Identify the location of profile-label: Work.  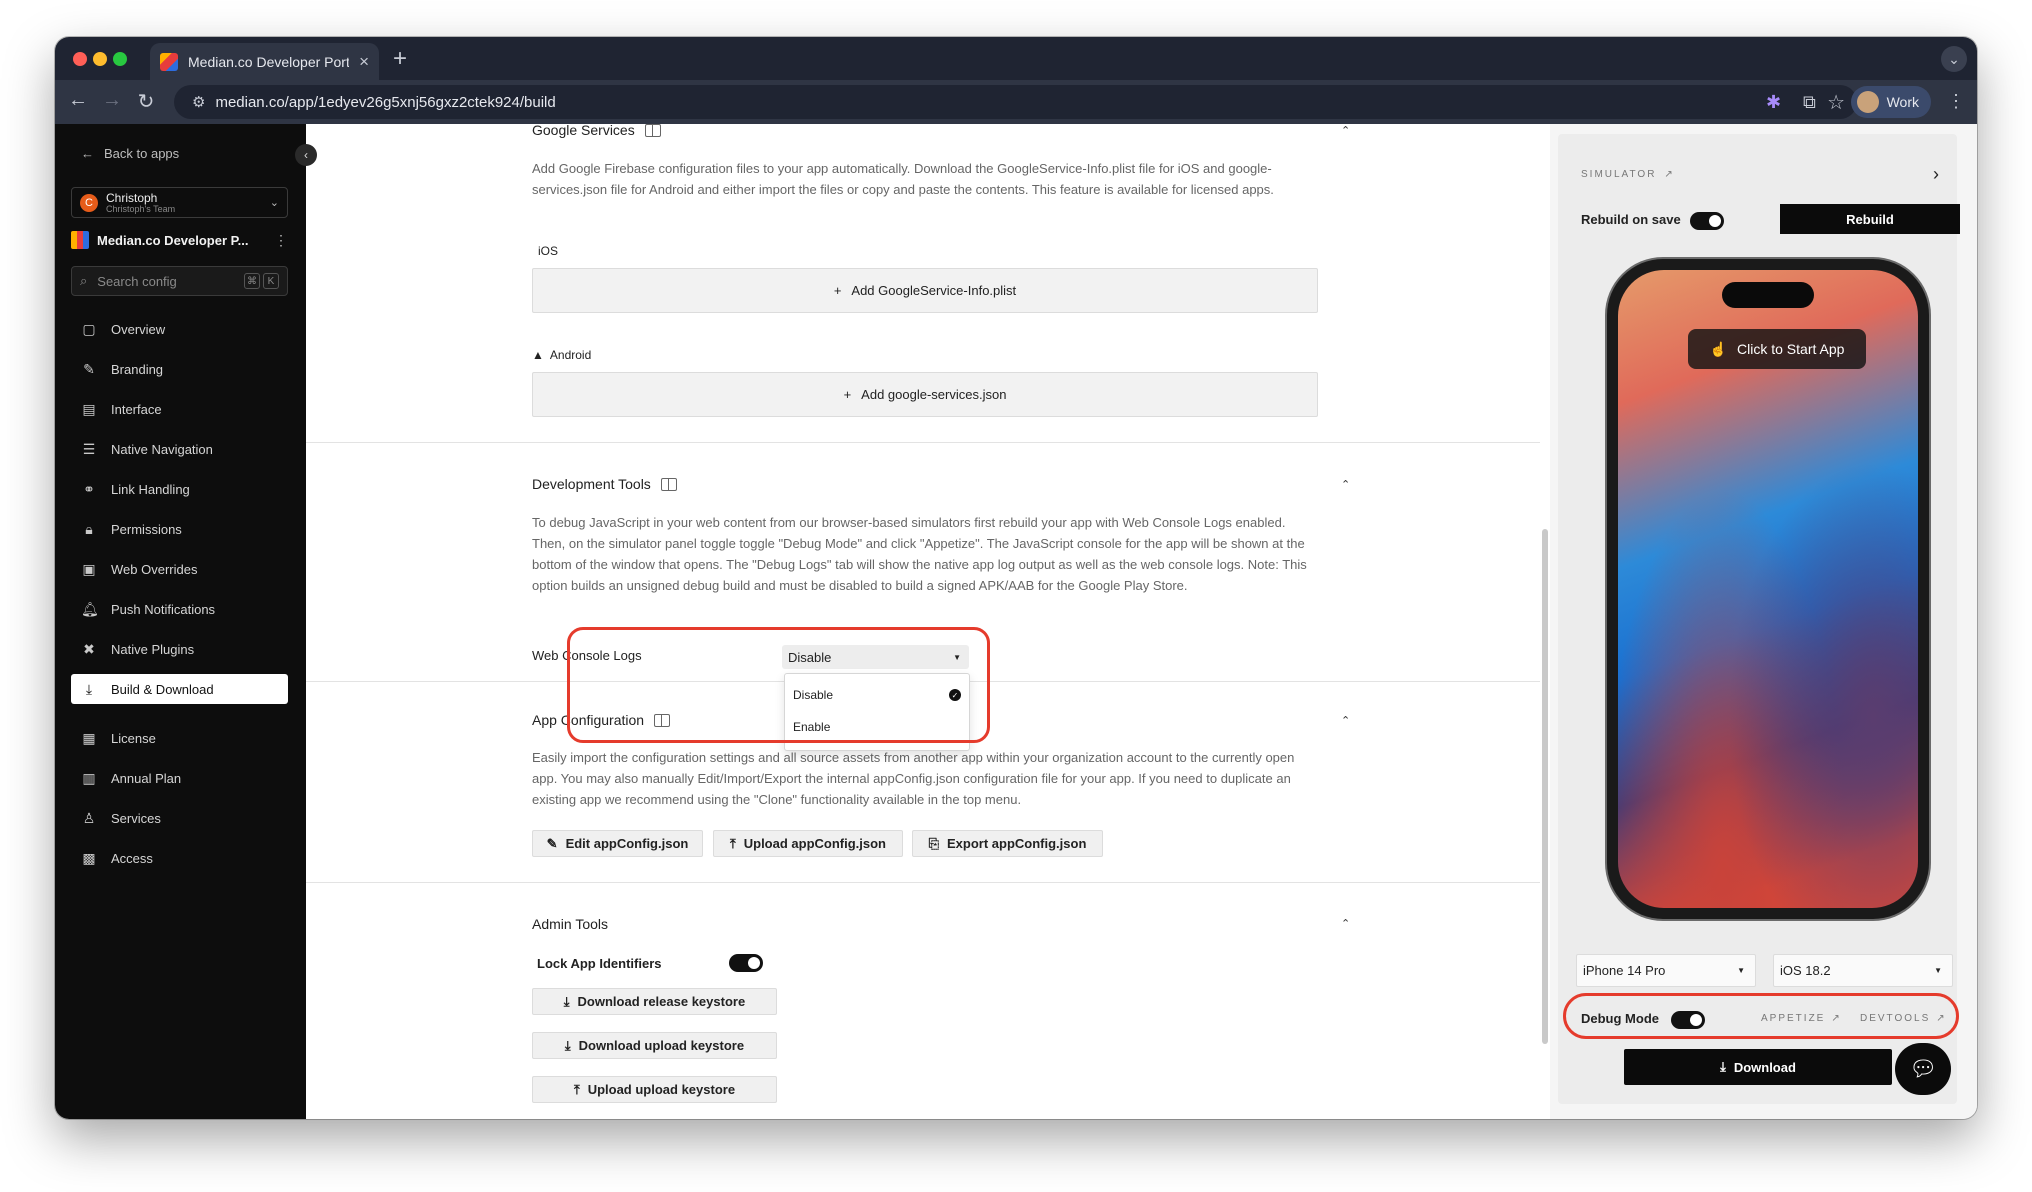
(1902, 102).